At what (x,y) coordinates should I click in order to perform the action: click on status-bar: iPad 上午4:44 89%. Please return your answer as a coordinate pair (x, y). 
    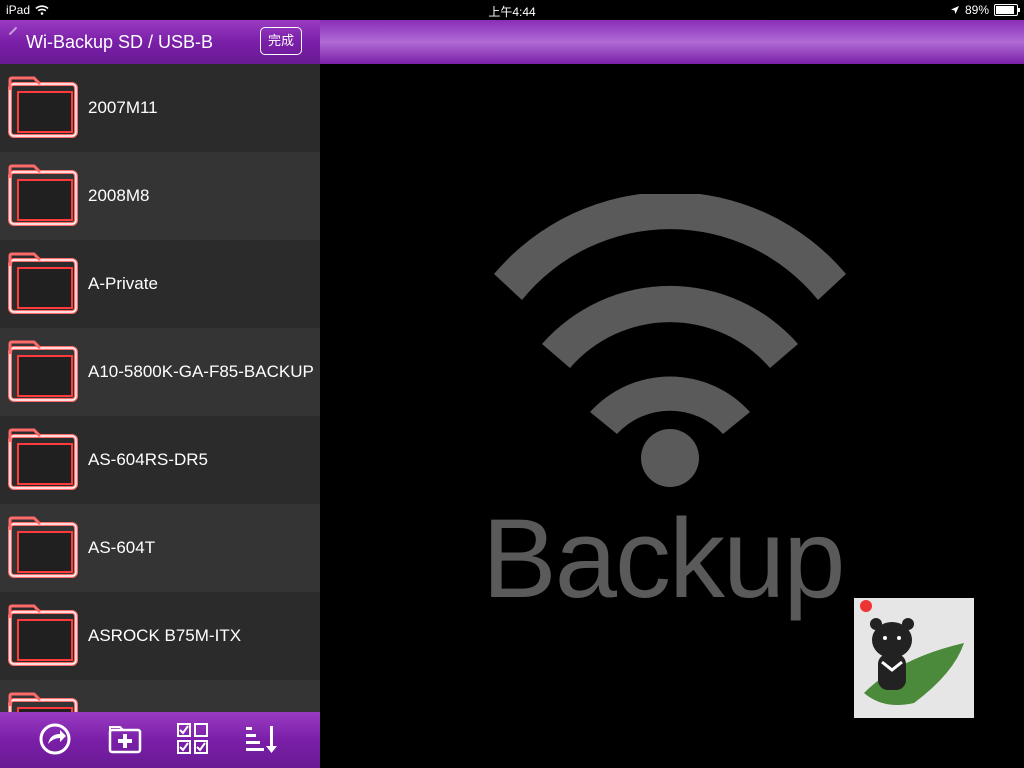
    Looking at the image, I should click on (512, 10).